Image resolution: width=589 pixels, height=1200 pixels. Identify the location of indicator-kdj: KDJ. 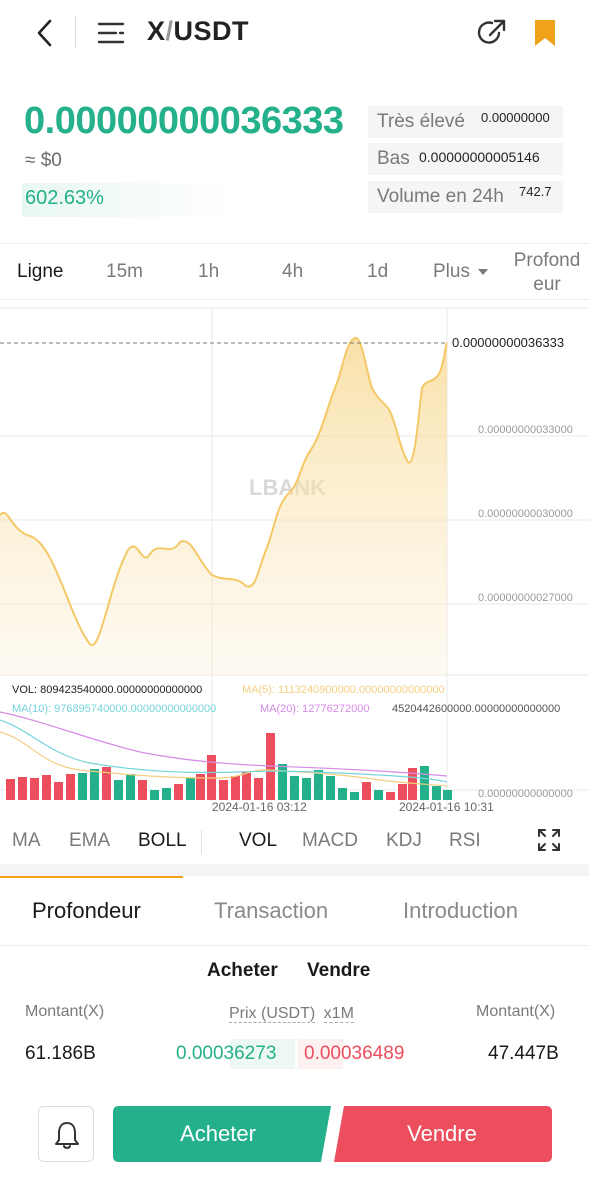
(404, 841).